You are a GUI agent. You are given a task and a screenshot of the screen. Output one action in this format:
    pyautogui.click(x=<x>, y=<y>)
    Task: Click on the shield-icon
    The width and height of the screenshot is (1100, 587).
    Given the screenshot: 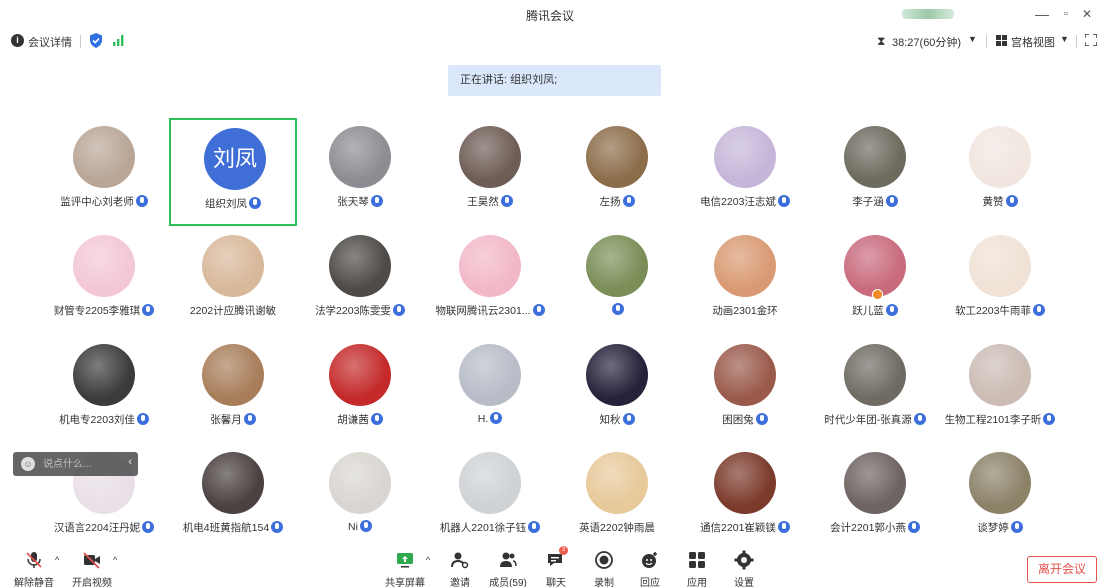 What is the action you would take?
    pyautogui.click(x=96, y=40)
    